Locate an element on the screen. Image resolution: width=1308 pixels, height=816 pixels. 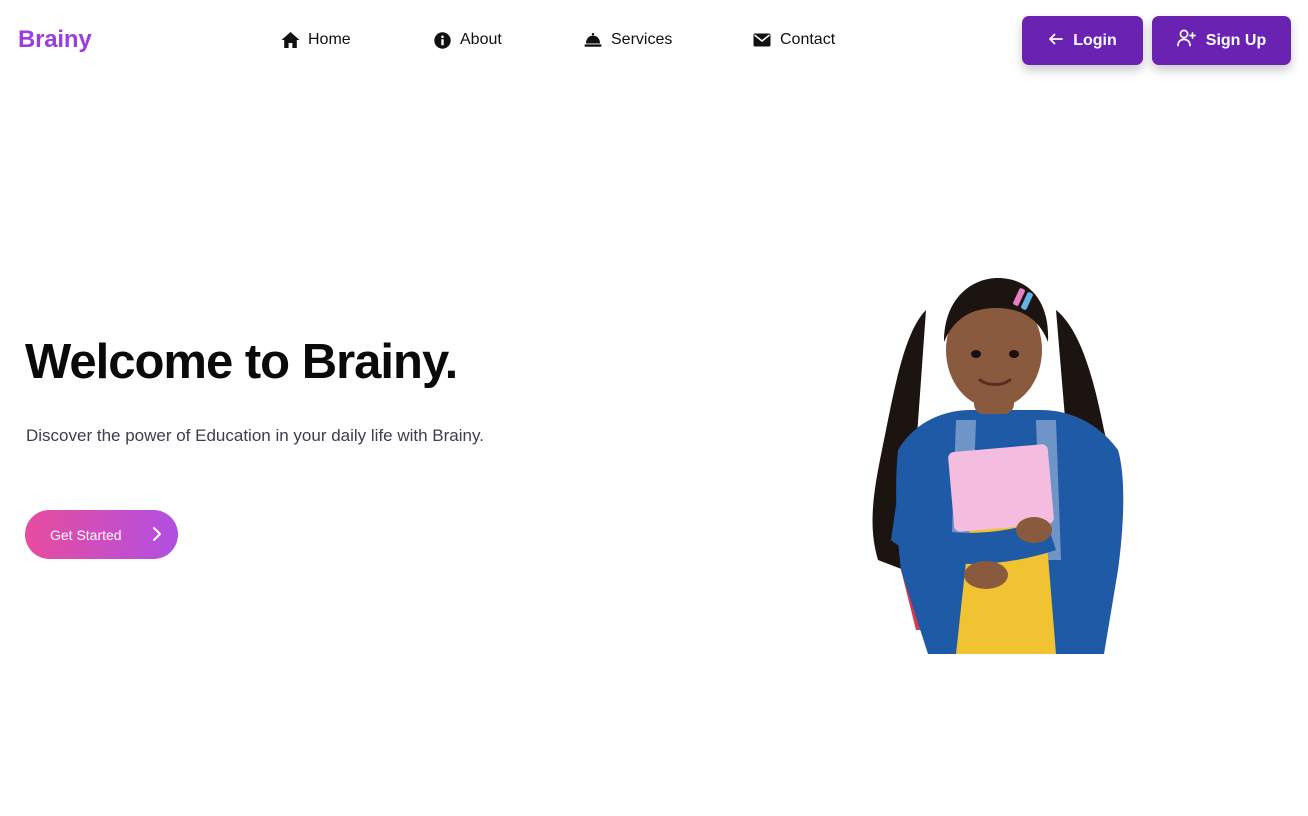
hero-student-image is located at coordinates (1000, 462).